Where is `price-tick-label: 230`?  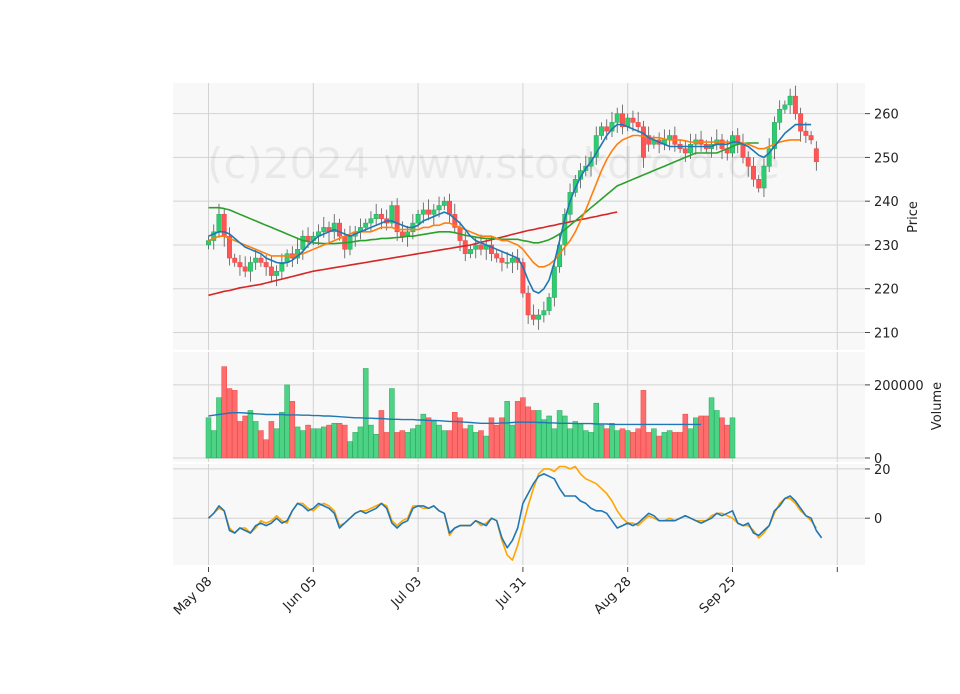 price-tick-label: 230 is located at coordinates (886, 246).